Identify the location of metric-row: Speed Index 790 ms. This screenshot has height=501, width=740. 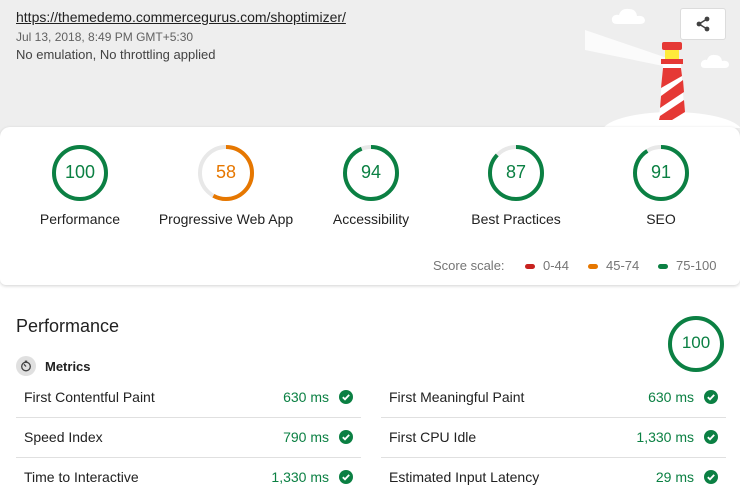
(188, 437).